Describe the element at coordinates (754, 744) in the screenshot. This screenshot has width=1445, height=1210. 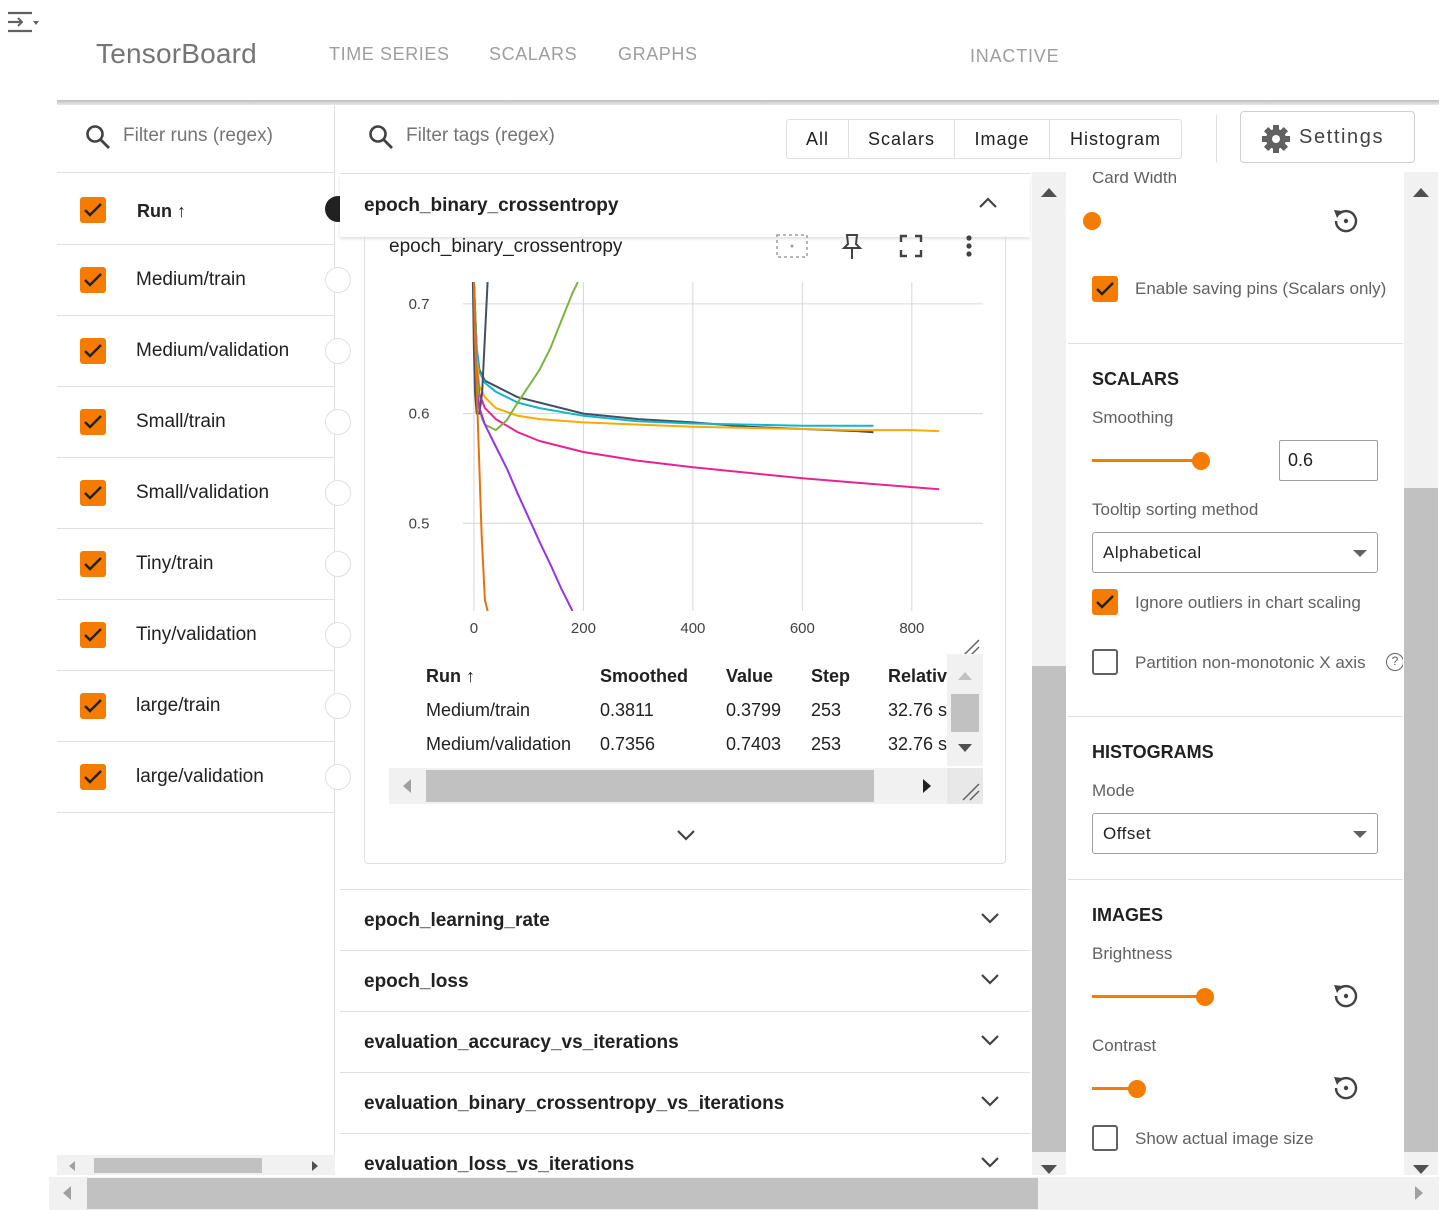
I see `table-cell: 0.7403` at that location.